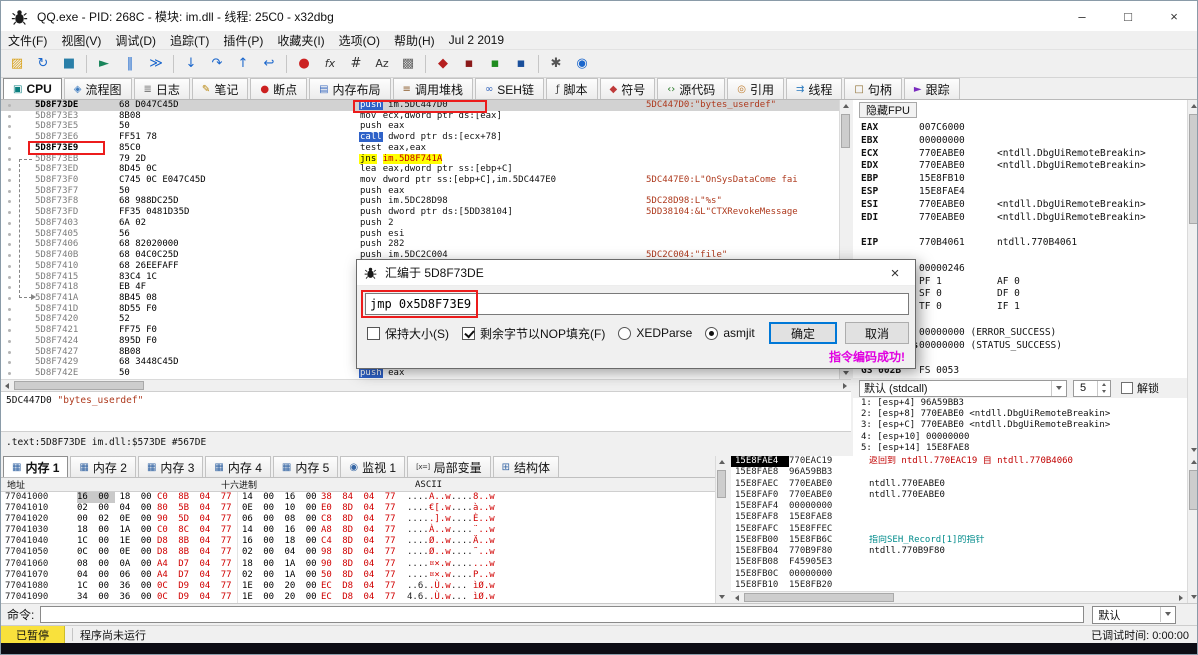  Describe the element at coordinates (468, 333) in the screenshot. I see `nop-fill-checkbox` at that location.